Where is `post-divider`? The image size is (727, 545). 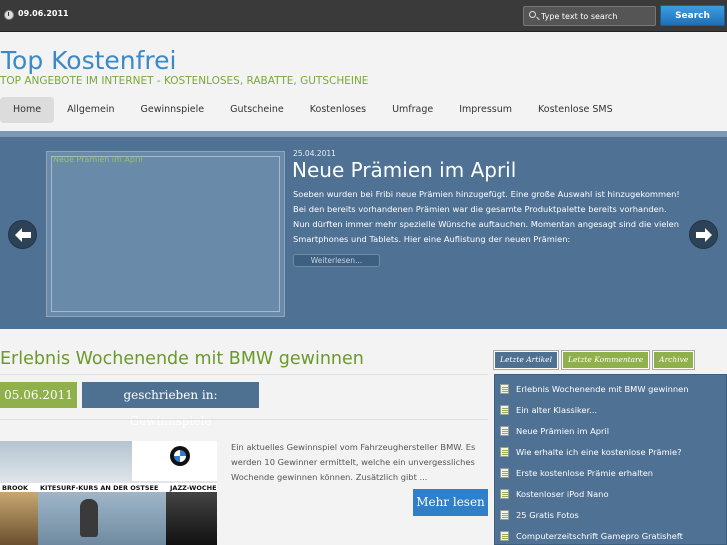 post-divider is located at coordinates (244, 374).